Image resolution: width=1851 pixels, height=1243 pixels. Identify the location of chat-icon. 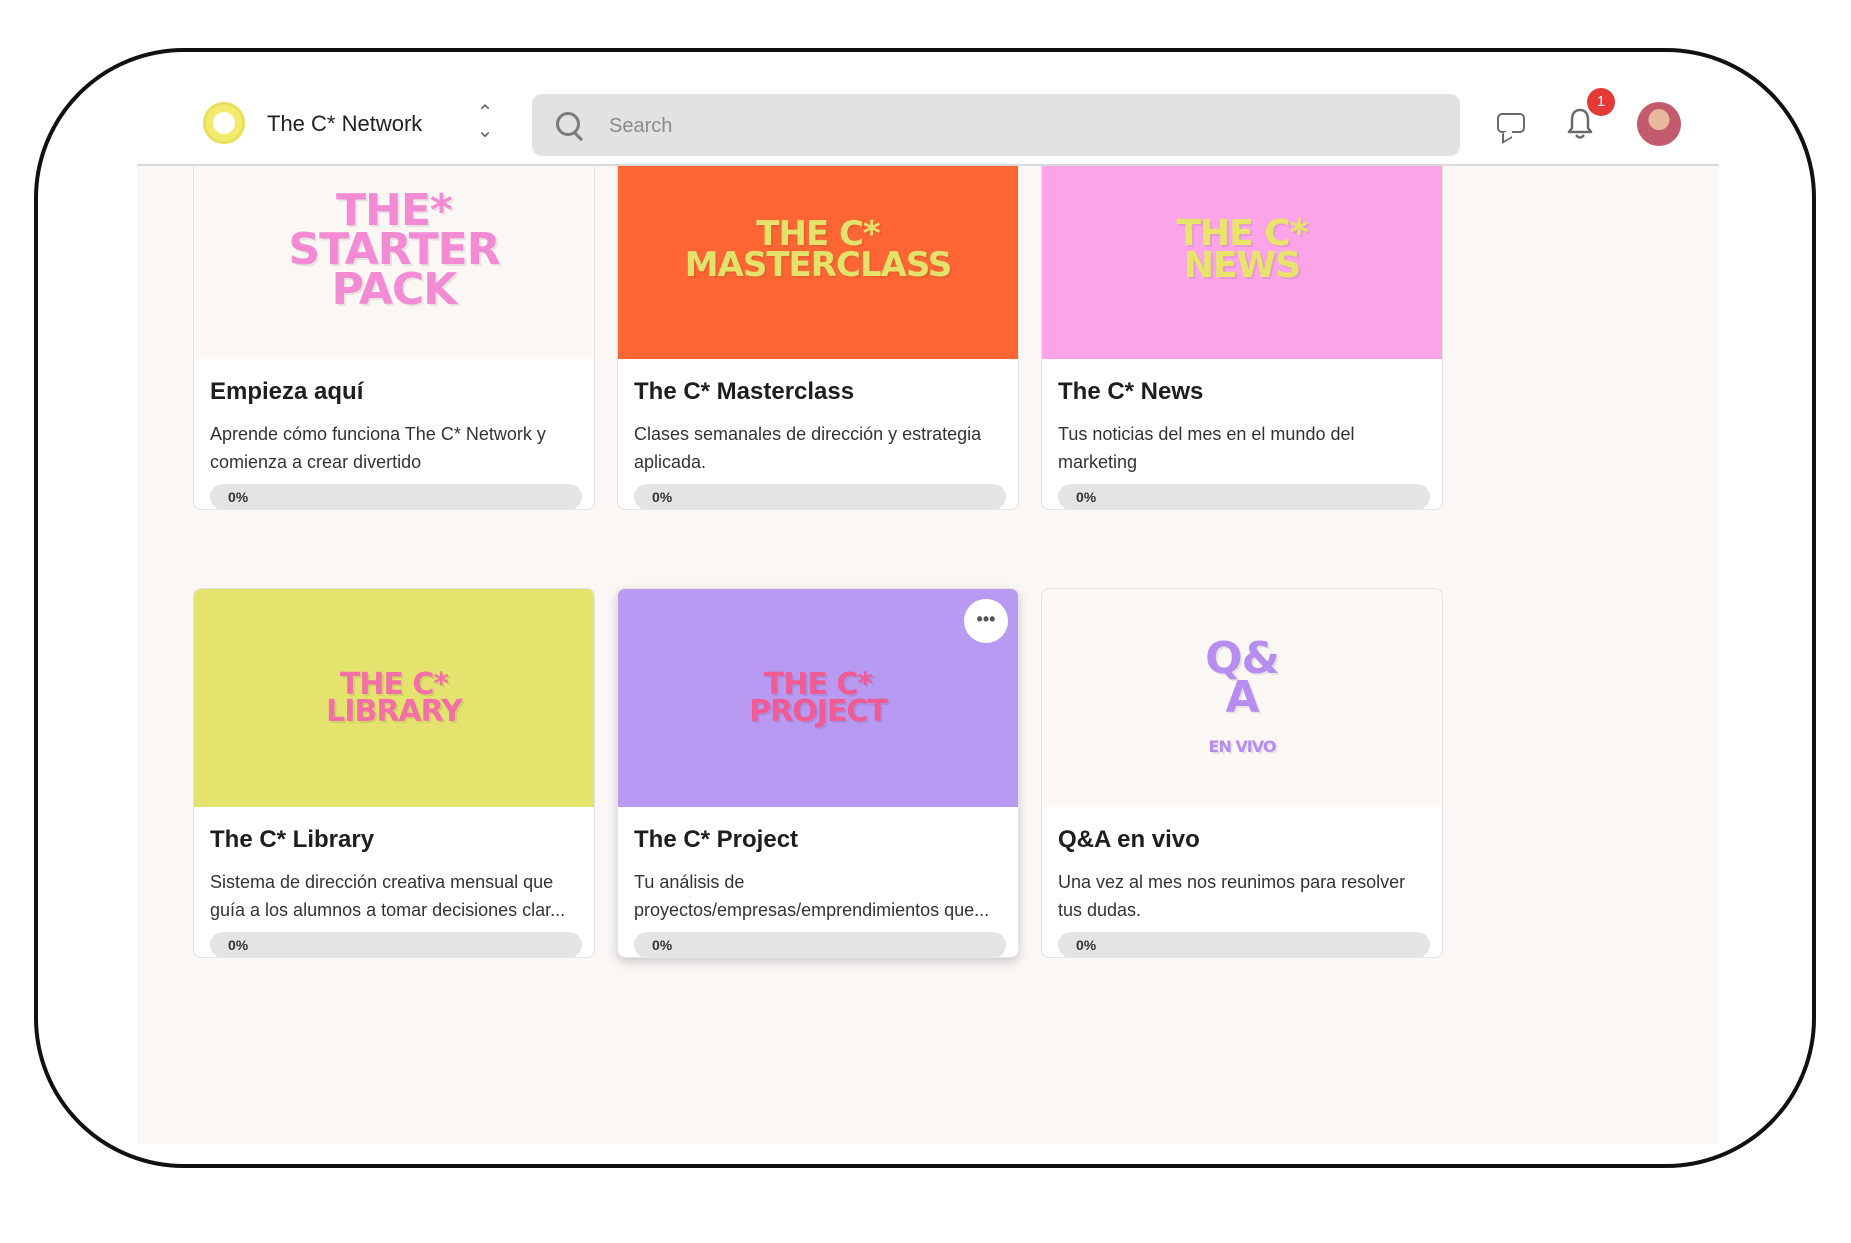
(1511, 123).